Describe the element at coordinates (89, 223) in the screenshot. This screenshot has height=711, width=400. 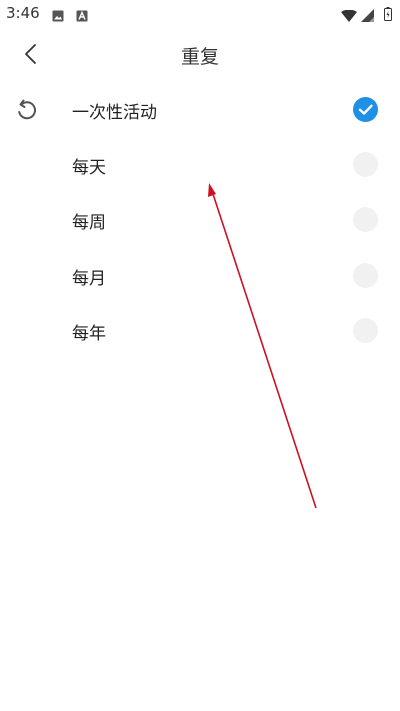
I see `option-label: 每周` at that location.